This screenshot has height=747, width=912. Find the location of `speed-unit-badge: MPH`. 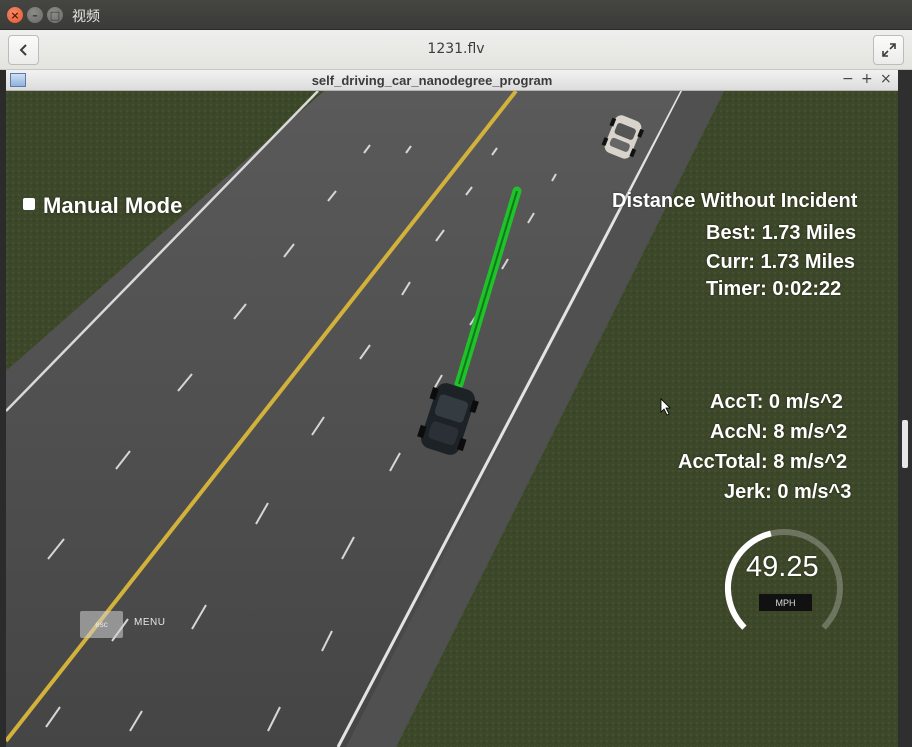

speed-unit-badge: MPH is located at coordinates (785, 602).